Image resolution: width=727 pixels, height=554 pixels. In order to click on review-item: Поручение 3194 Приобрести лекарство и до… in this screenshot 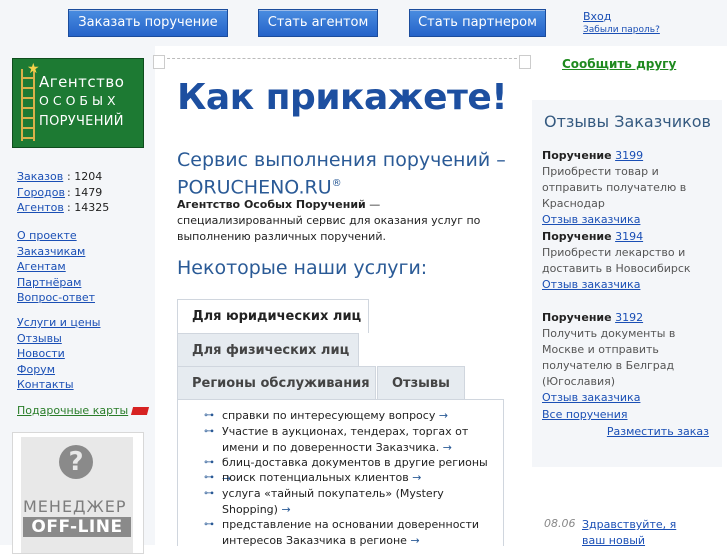, I will do `click(629, 261)`.